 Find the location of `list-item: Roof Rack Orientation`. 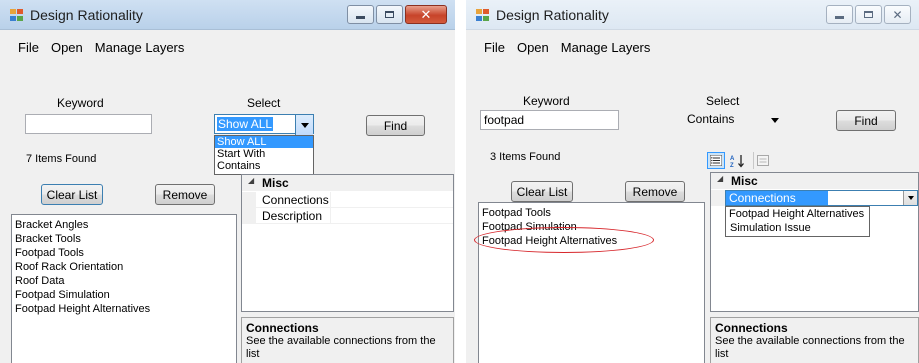

list-item: Roof Rack Orientation is located at coordinates (124, 267).